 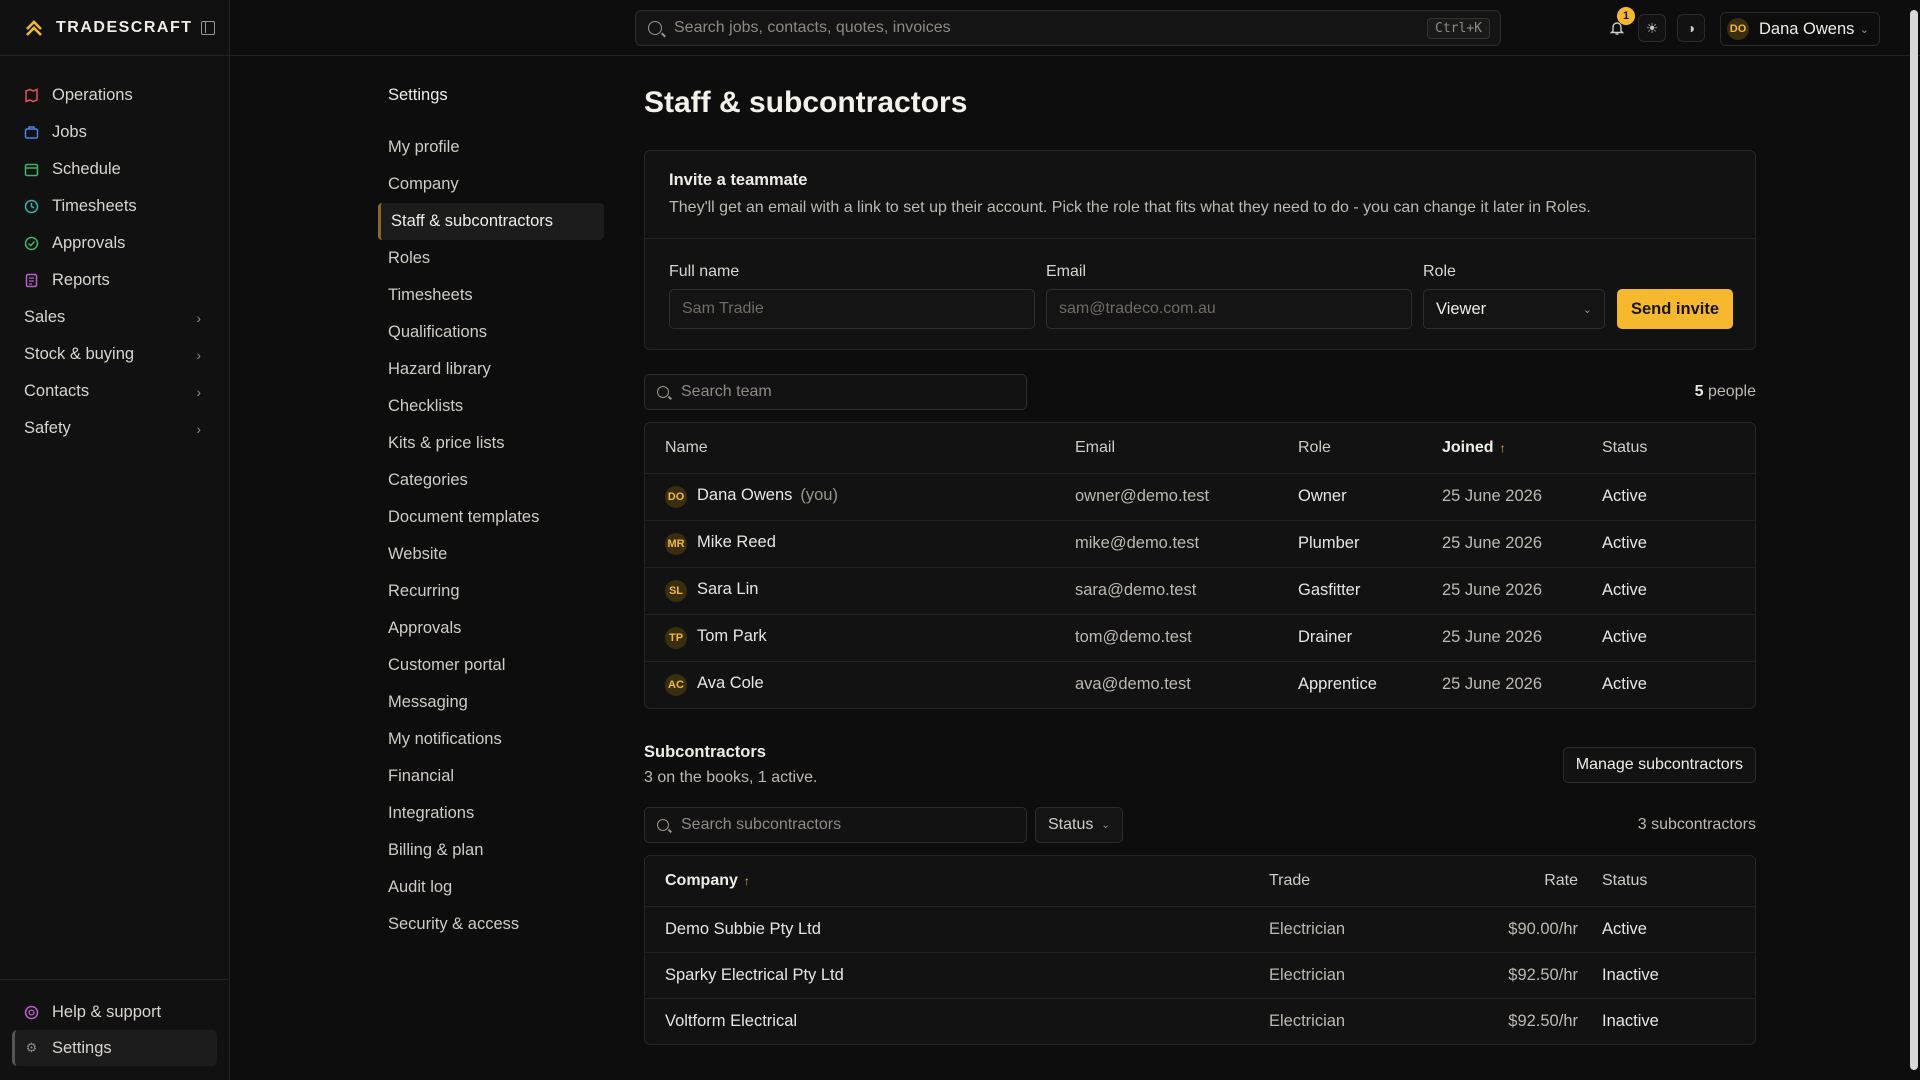 What do you see at coordinates (114, 28) in the screenshot?
I see `brand: TRADESCRAFT` at bounding box center [114, 28].